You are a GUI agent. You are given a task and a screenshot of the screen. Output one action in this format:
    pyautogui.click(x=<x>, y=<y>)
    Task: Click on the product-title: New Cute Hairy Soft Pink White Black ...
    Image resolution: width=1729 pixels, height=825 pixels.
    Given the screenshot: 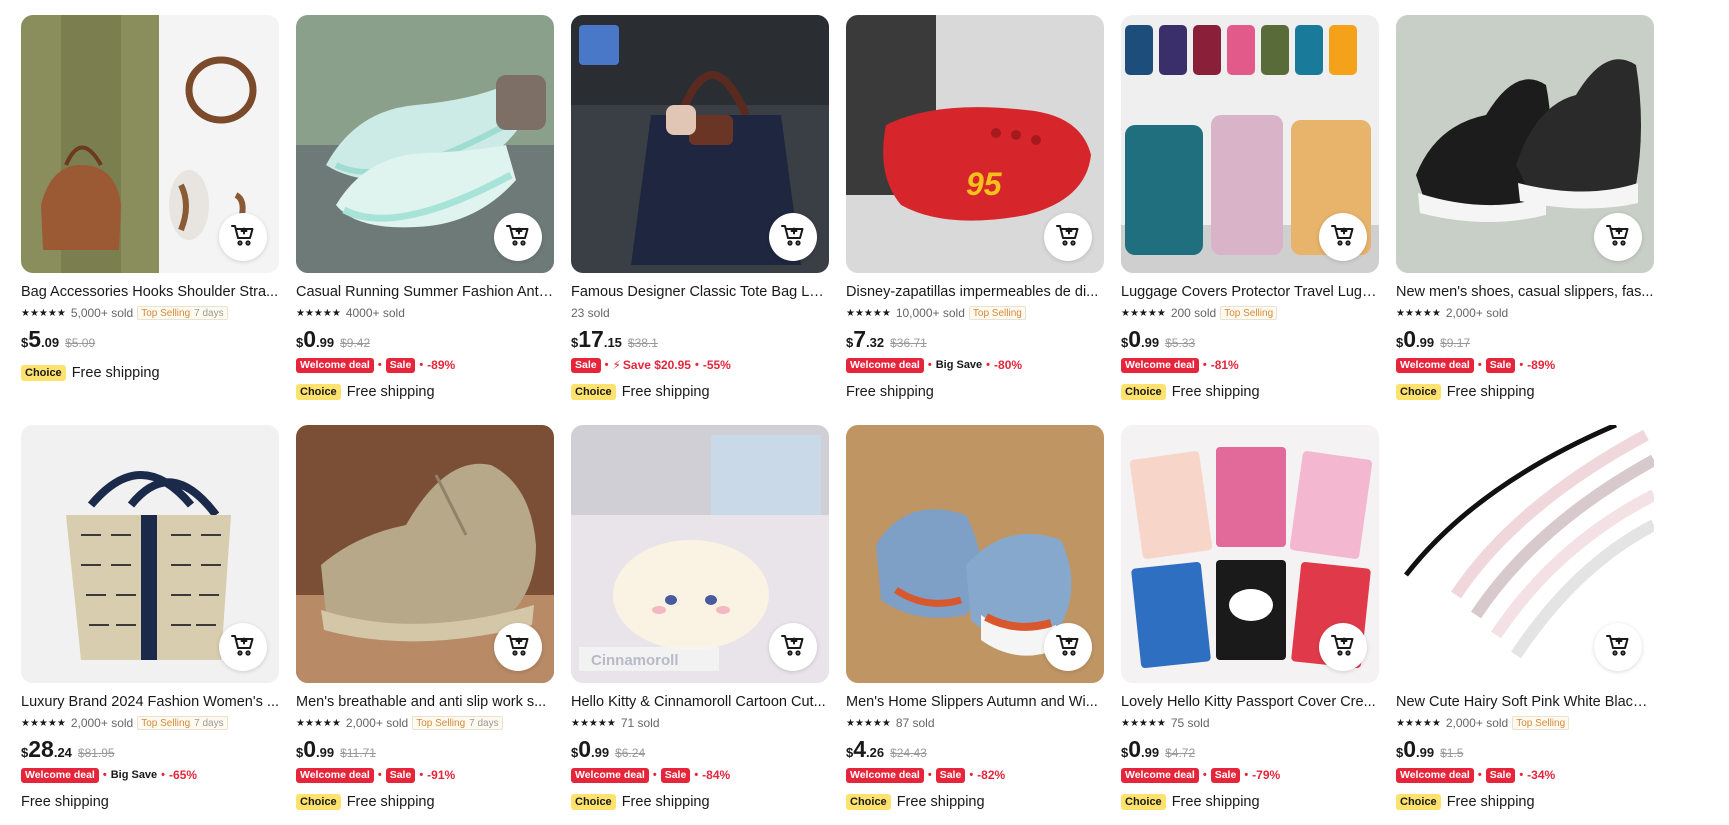 What is the action you would take?
    pyautogui.click(x=1525, y=702)
    